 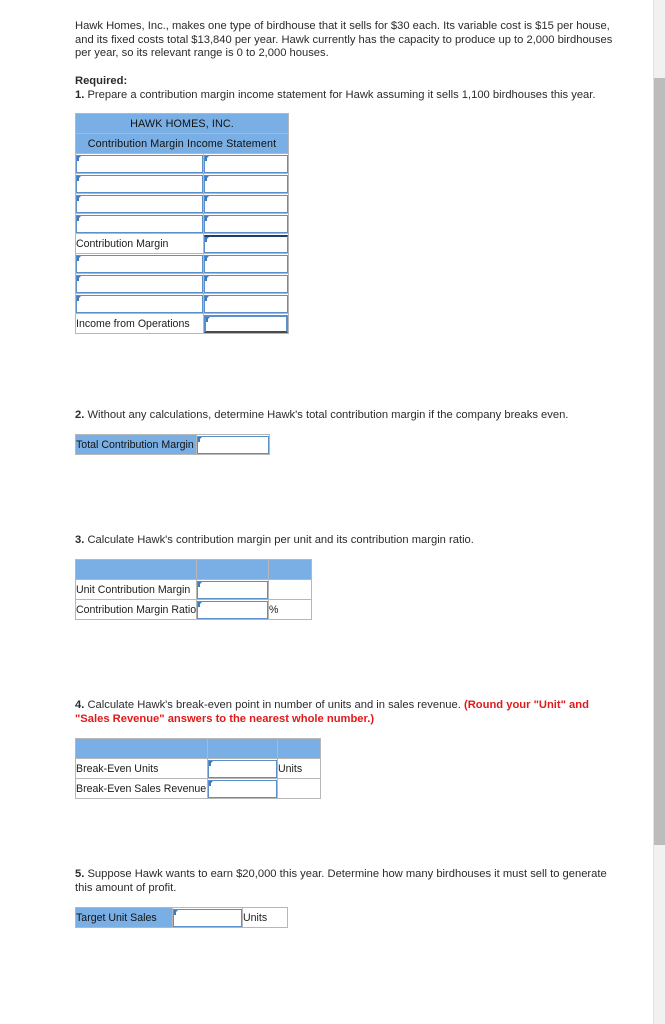 I want to click on is-row-2-label-input-cell, so click(x=139, y=183).